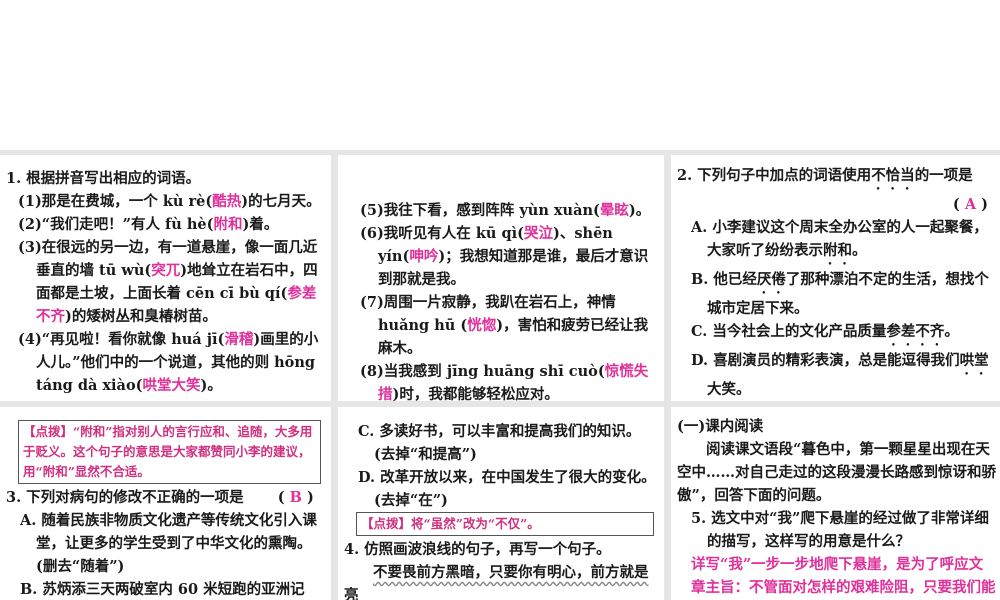 The width and height of the screenshot is (1000, 600). What do you see at coordinates (477, 549) in the screenshot?
I see `text-segment: 4. 仿照画波浪线的句子，再写一个句子。` at bounding box center [477, 549].